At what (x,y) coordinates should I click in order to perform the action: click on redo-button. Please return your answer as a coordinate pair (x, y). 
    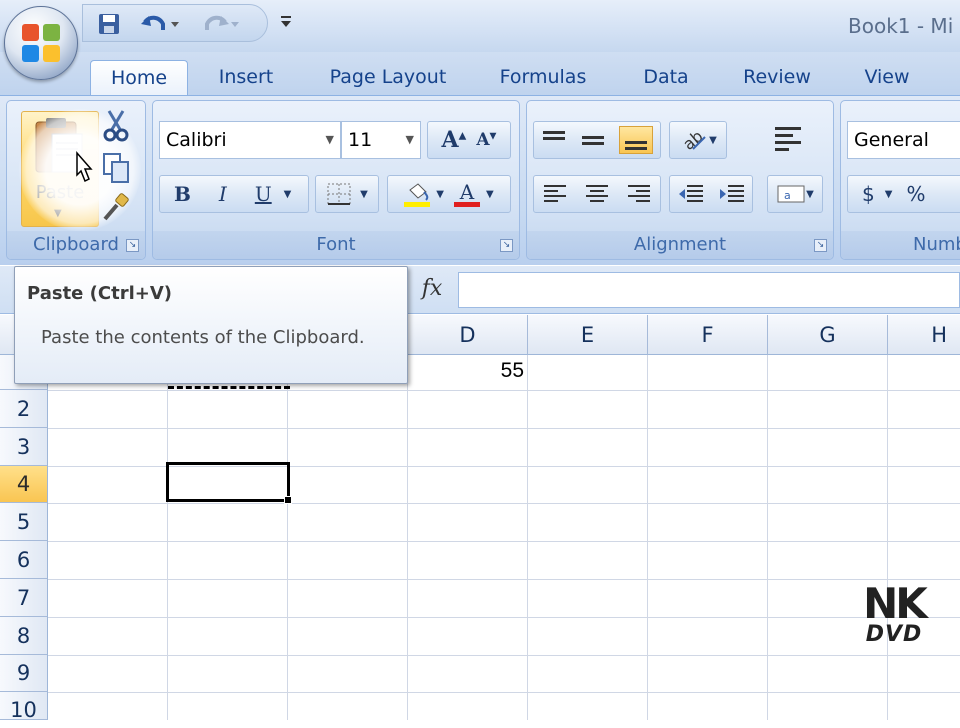
    Looking at the image, I should click on (219, 24).